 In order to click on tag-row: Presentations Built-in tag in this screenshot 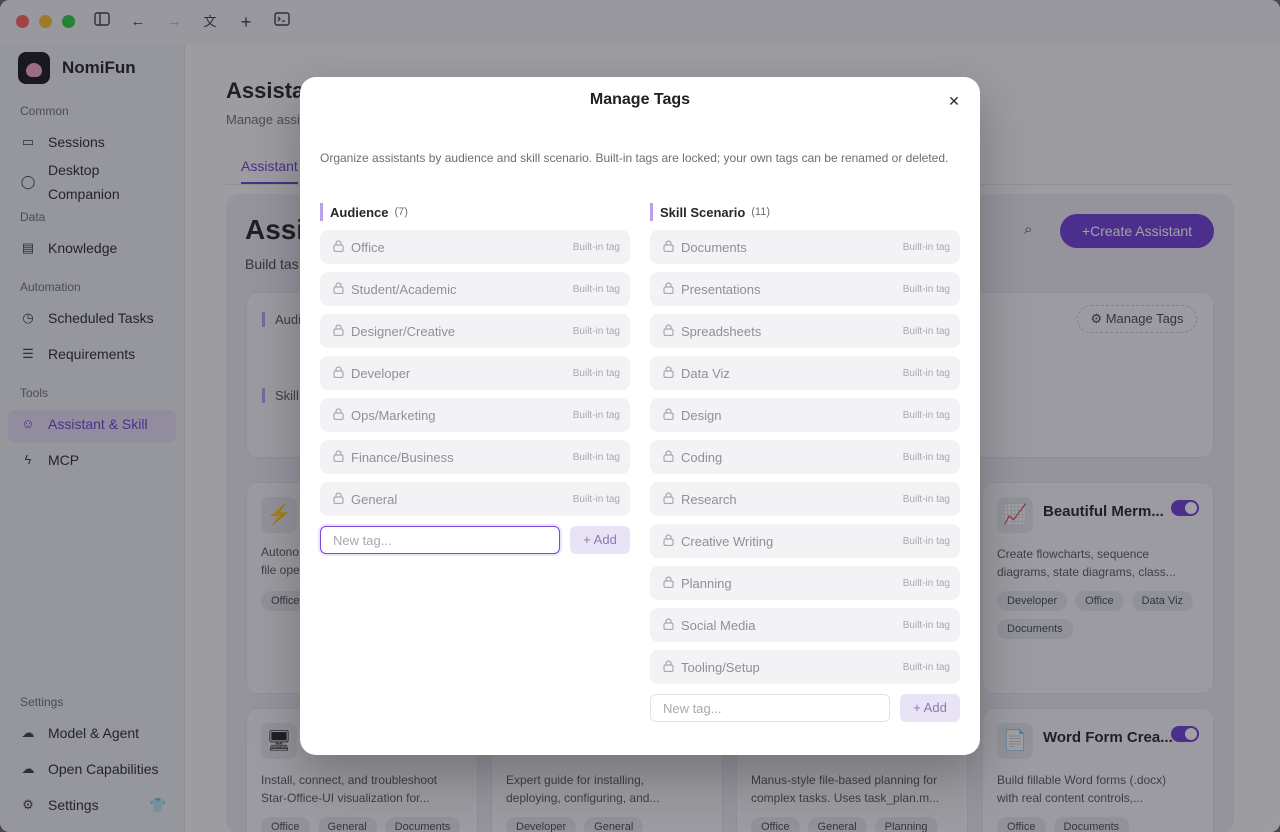, I will do `click(805, 289)`.